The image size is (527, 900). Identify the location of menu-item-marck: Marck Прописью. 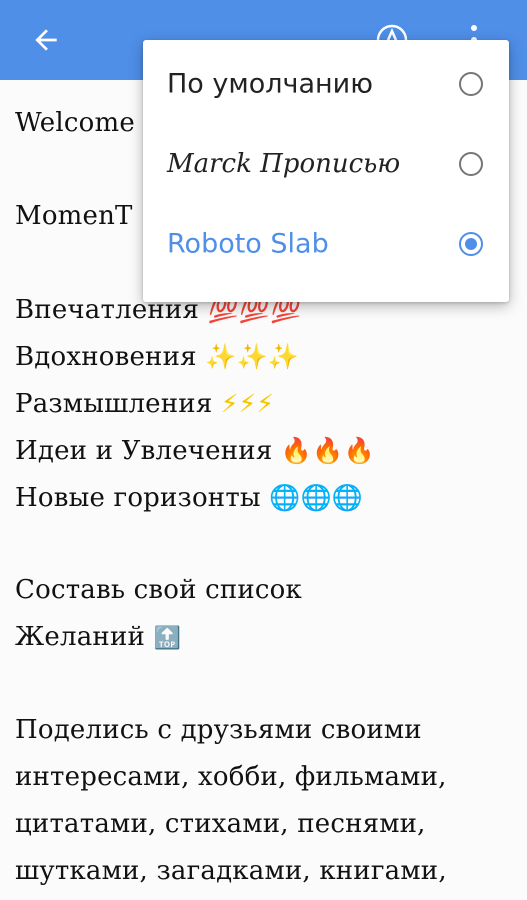
(326, 164).